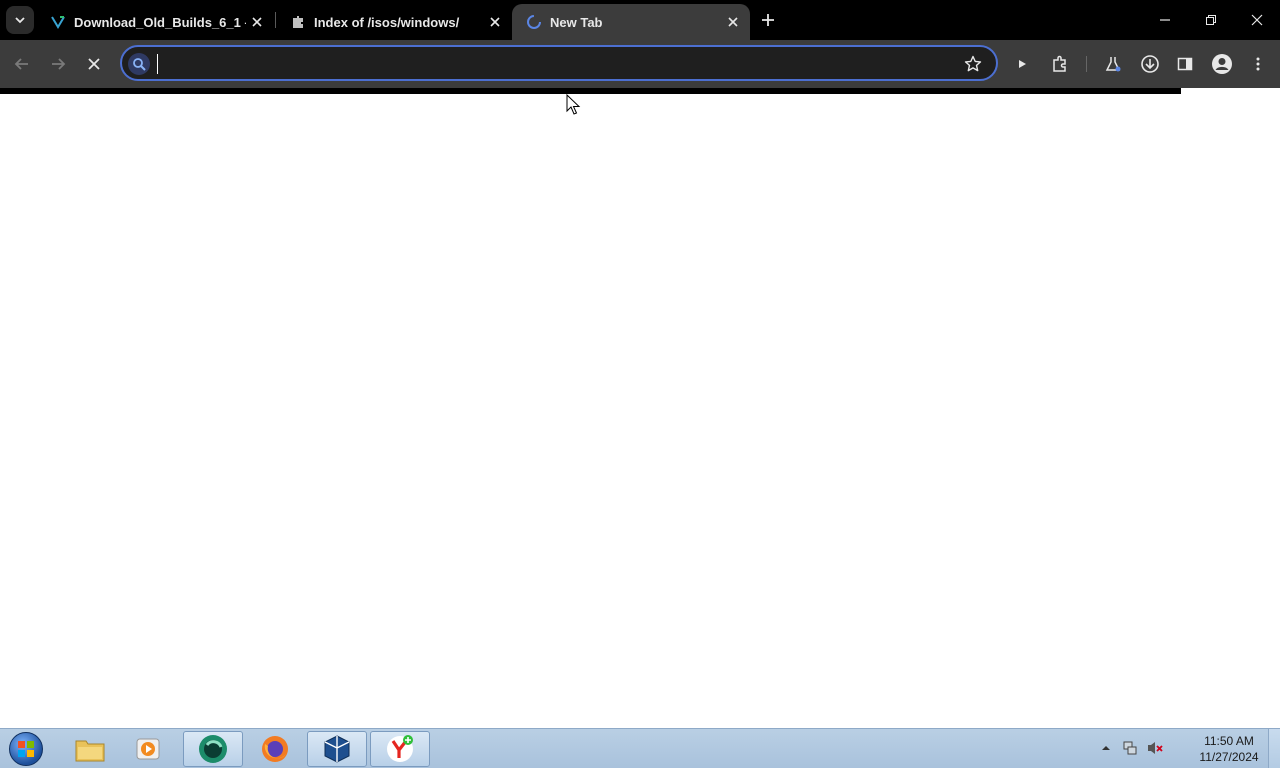  I want to click on network-tray-button, so click(1130, 748).